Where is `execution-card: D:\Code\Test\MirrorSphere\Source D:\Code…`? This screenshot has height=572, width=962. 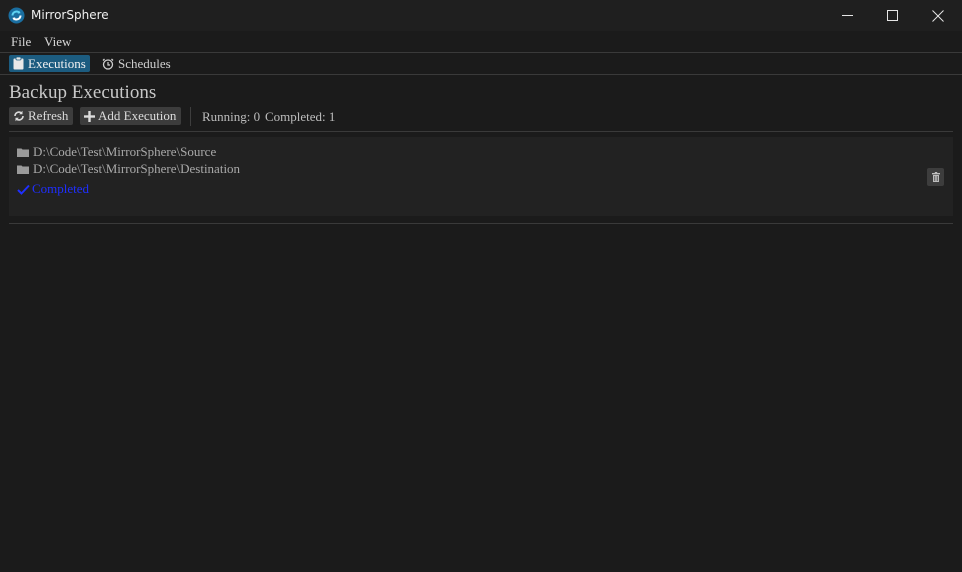
execution-card: D:\Code\Test\MirrorSphere\Source D:\Code… is located at coordinates (481, 176).